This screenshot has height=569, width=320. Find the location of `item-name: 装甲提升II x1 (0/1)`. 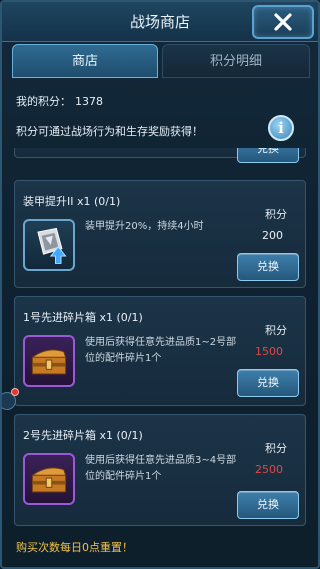

item-name: 装甲提升II x1 (0/1) is located at coordinates (72, 201).